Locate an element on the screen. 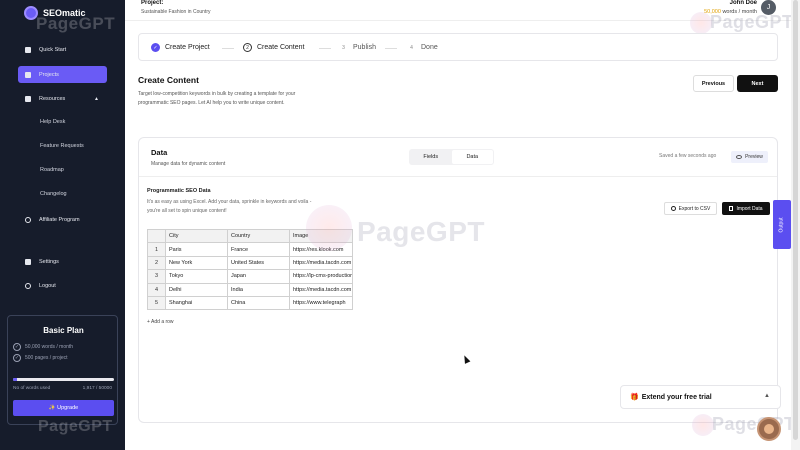 This screenshot has height=450, width=800. row-number: 4 is located at coordinates (156, 289).